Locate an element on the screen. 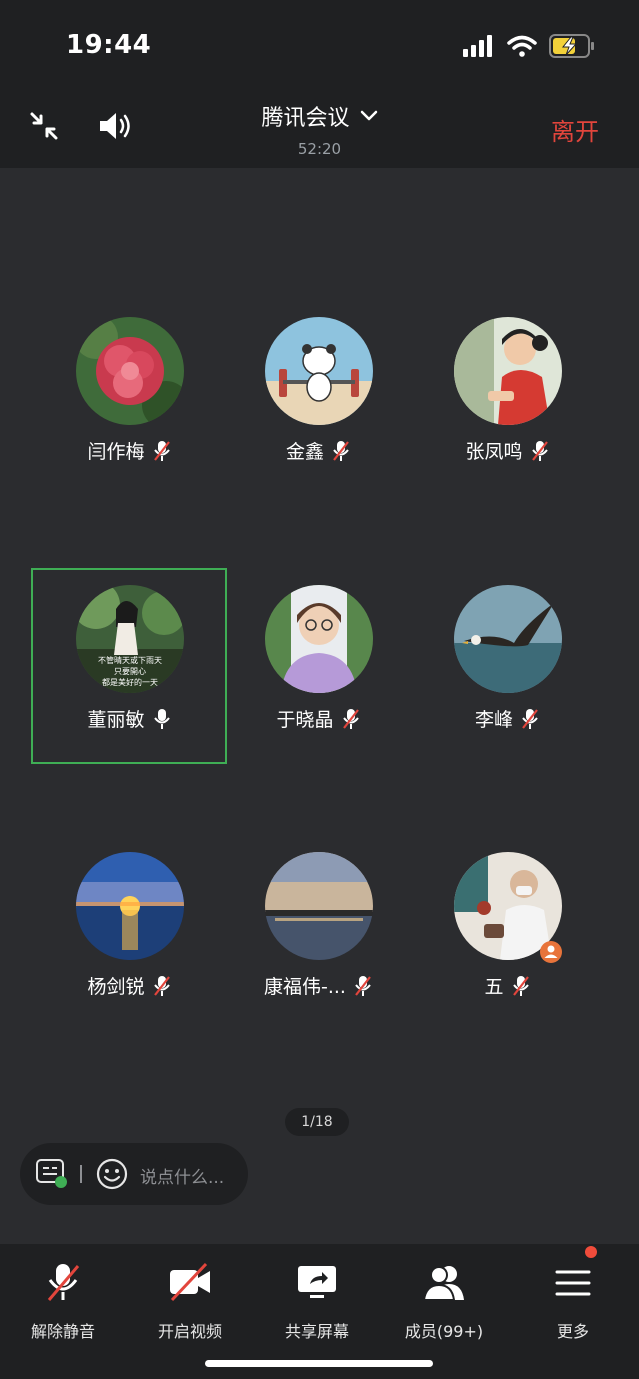 Image resolution: width=639 pixels, height=1379 pixels. status-icons is located at coordinates (529, 46).